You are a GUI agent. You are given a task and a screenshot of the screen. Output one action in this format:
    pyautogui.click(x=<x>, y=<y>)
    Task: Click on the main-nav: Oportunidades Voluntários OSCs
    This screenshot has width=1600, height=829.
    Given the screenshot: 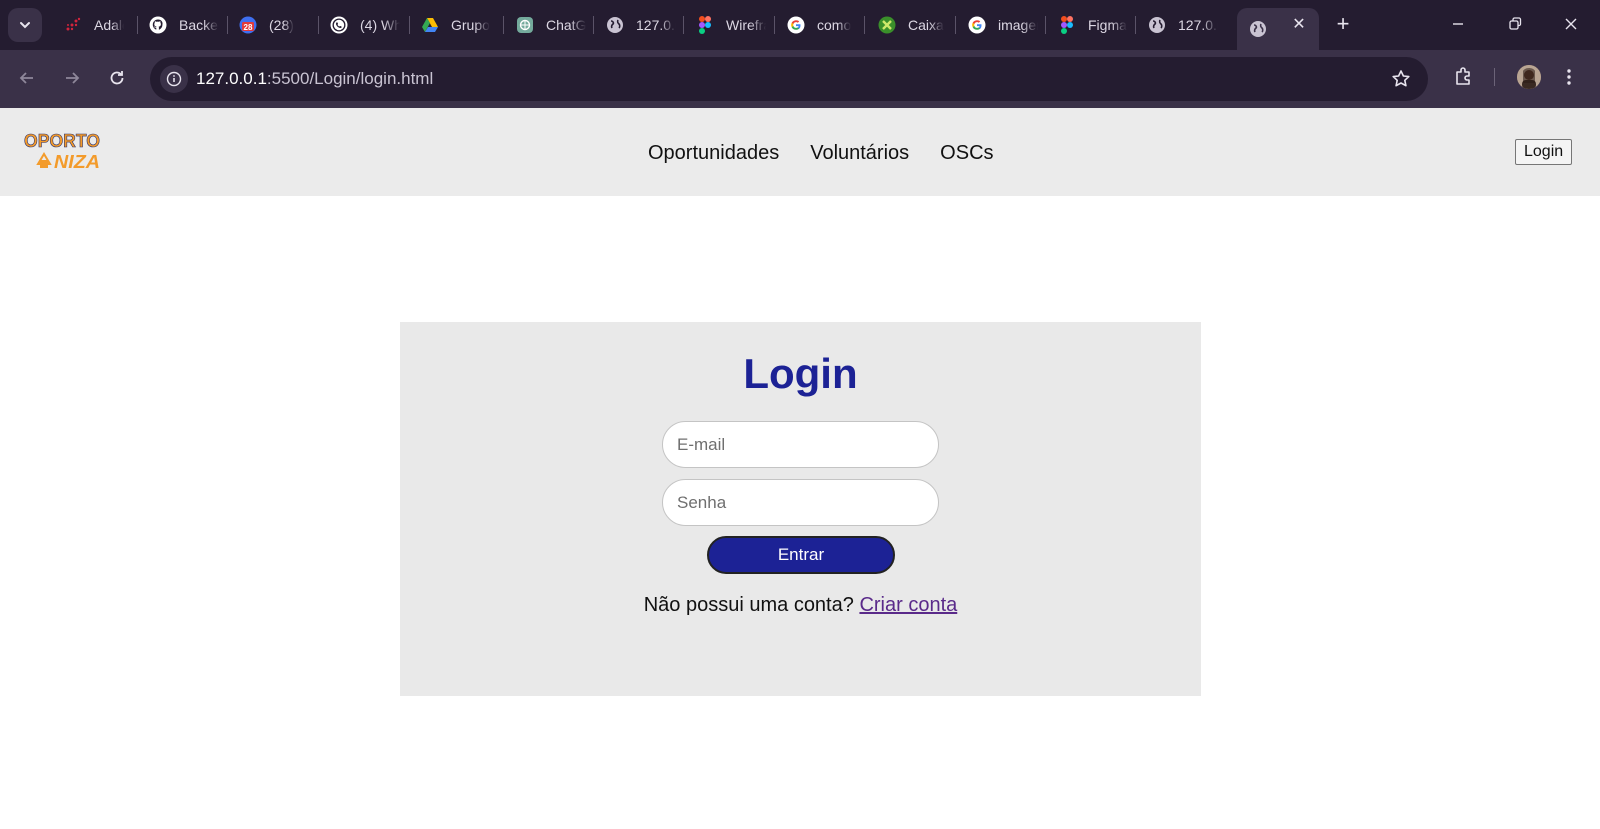 What is the action you would take?
    pyautogui.click(x=821, y=153)
    